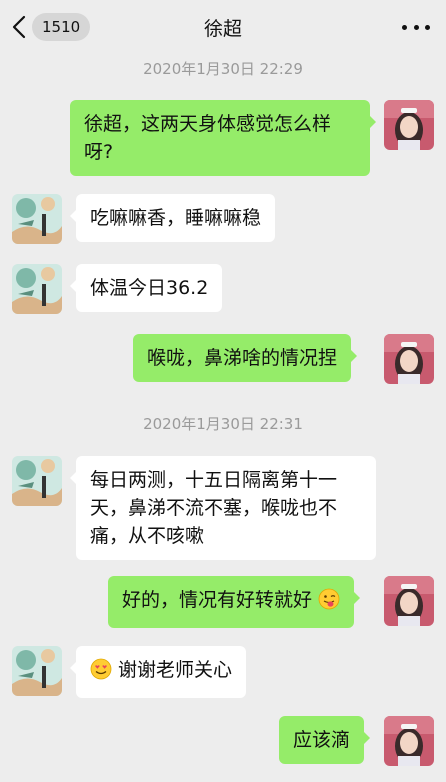 The height and width of the screenshot is (782, 446). Describe the element at coordinates (61, 27) in the screenshot. I see `unread-count-badge: 1510` at that location.